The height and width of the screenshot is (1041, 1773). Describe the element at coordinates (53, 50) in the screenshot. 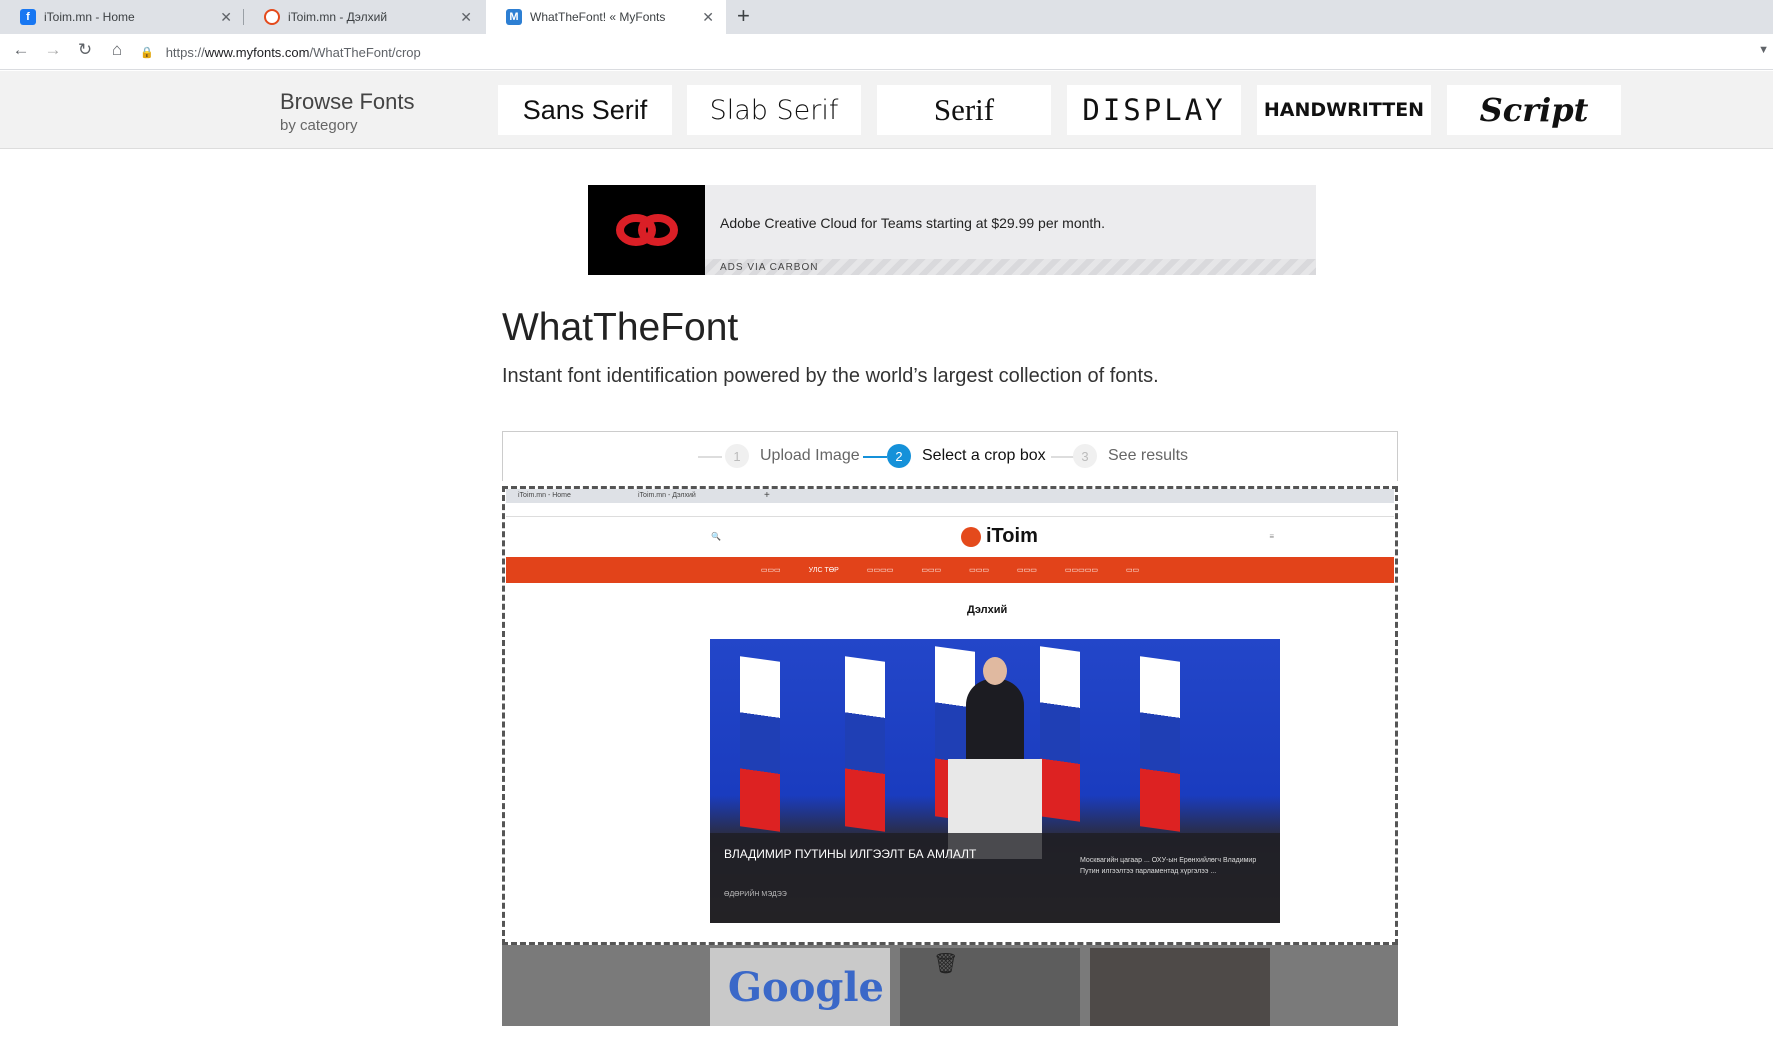

I see `forward-icon: →` at that location.